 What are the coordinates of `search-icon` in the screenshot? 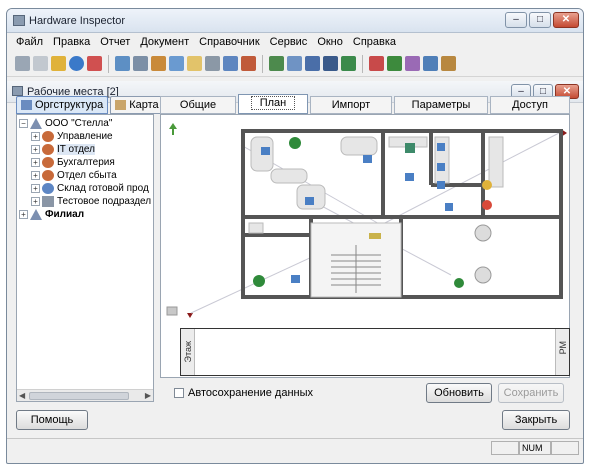 It's located at (212, 63).